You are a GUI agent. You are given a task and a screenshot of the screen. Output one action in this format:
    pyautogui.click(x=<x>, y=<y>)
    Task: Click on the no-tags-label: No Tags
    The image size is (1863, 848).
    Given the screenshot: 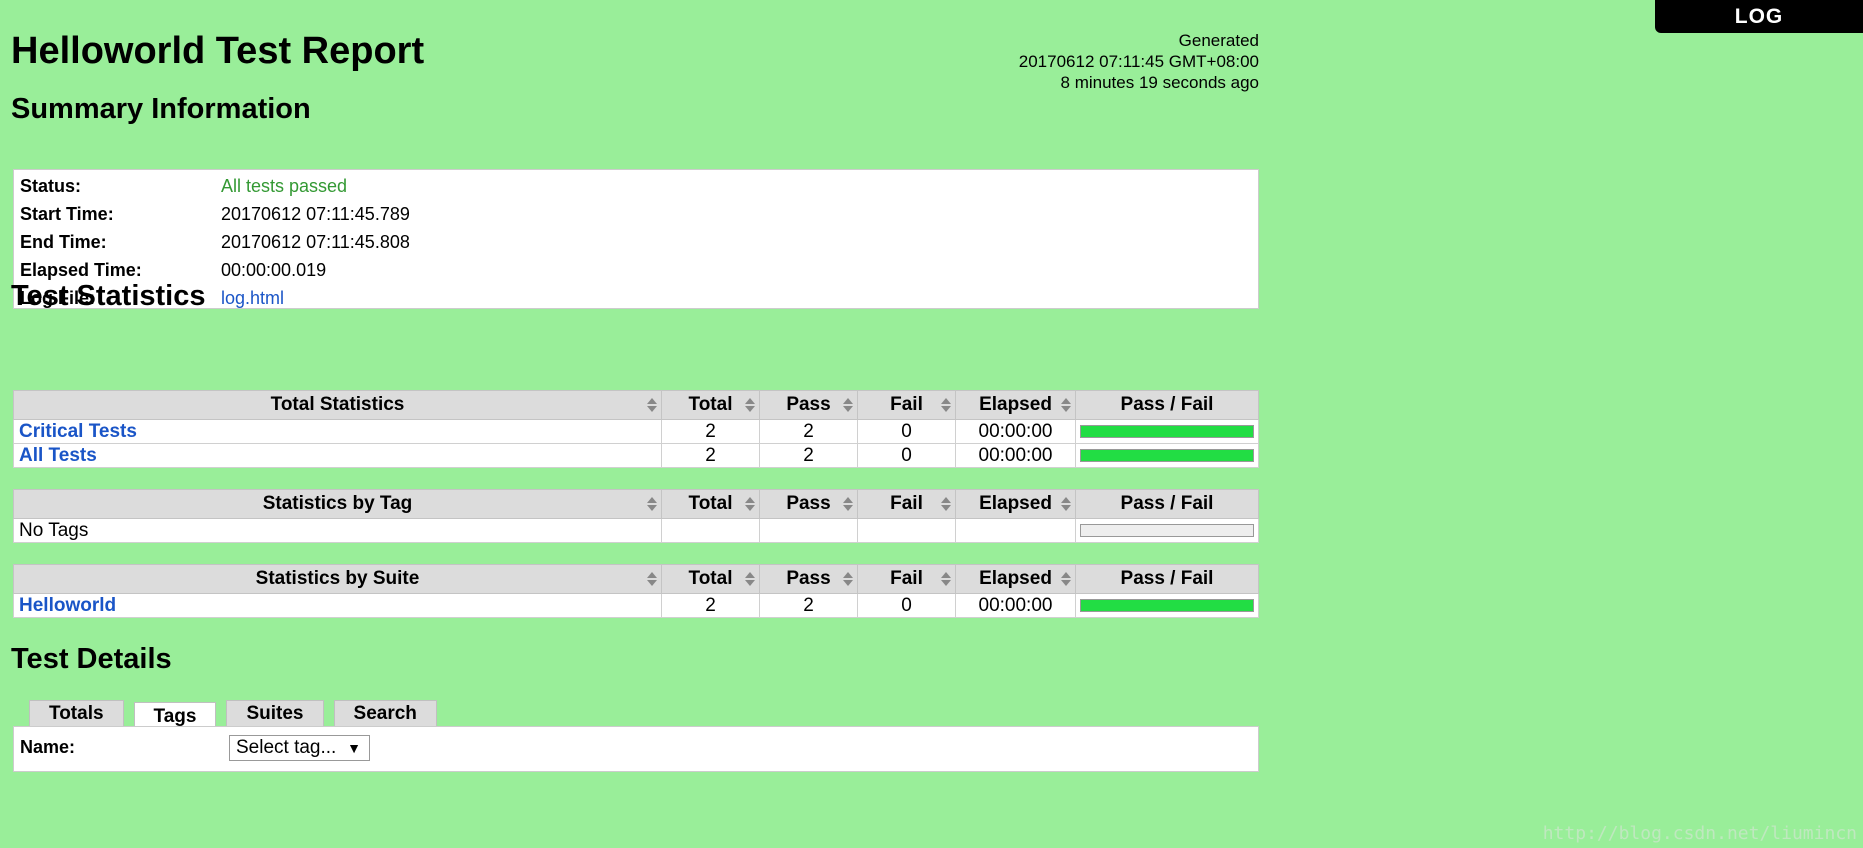 What is the action you would take?
    pyautogui.click(x=337, y=530)
    